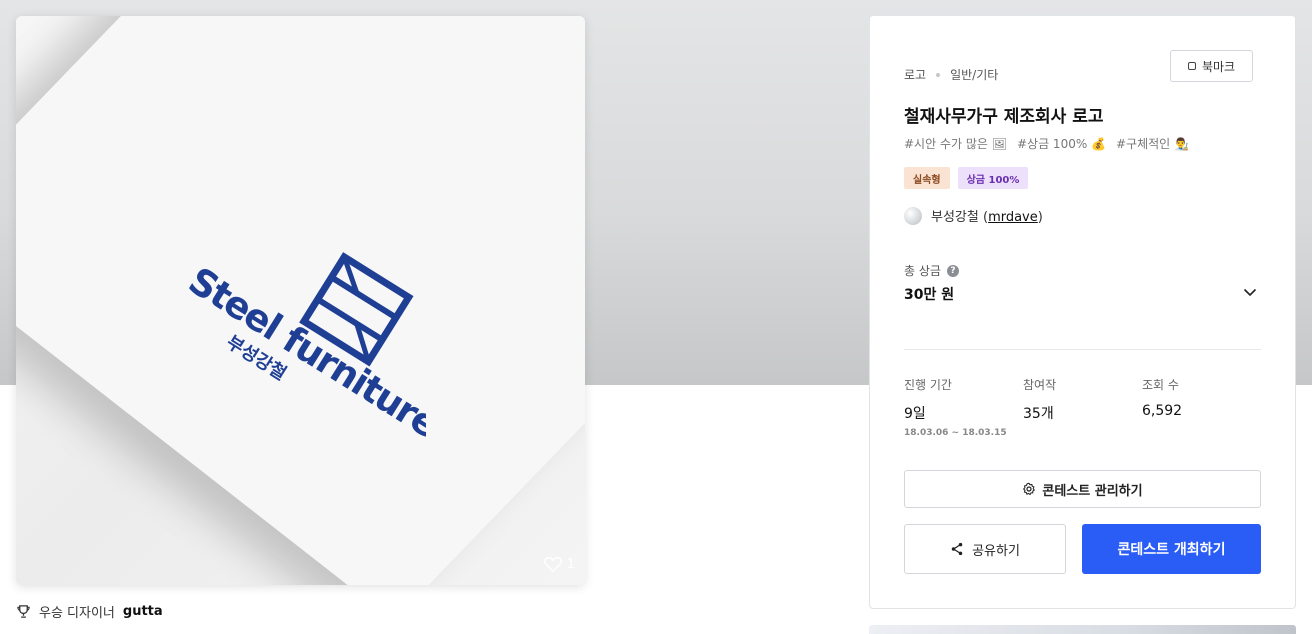 The width and height of the screenshot is (1312, 634). What do you see at coordinates (77, 613) in the screenshot?
I see `winner-label: 우승 디자이너` at bounding box center [77, 613].